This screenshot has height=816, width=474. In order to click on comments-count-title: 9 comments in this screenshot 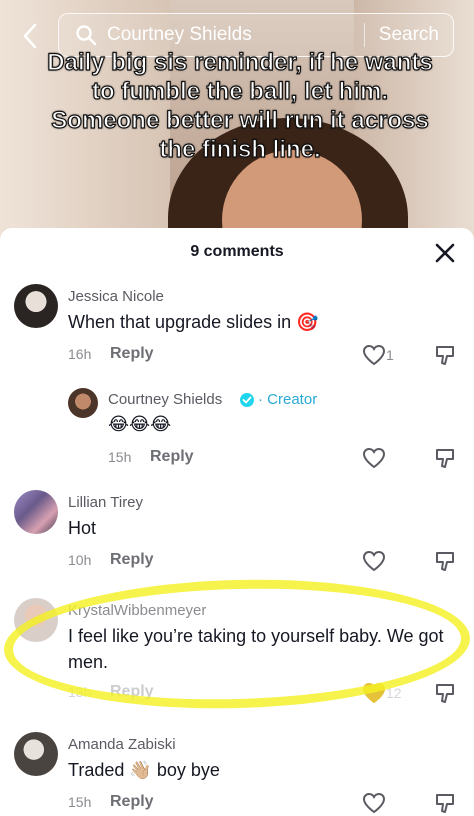, I will do `click(237, 251)`.